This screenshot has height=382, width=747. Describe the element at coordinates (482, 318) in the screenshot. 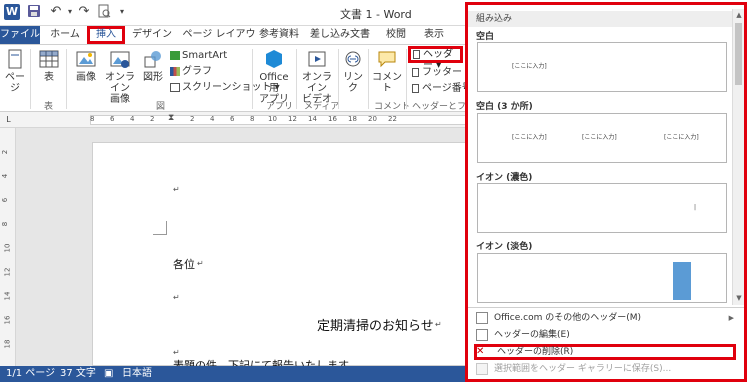

I see `office-page-icon` at that location.